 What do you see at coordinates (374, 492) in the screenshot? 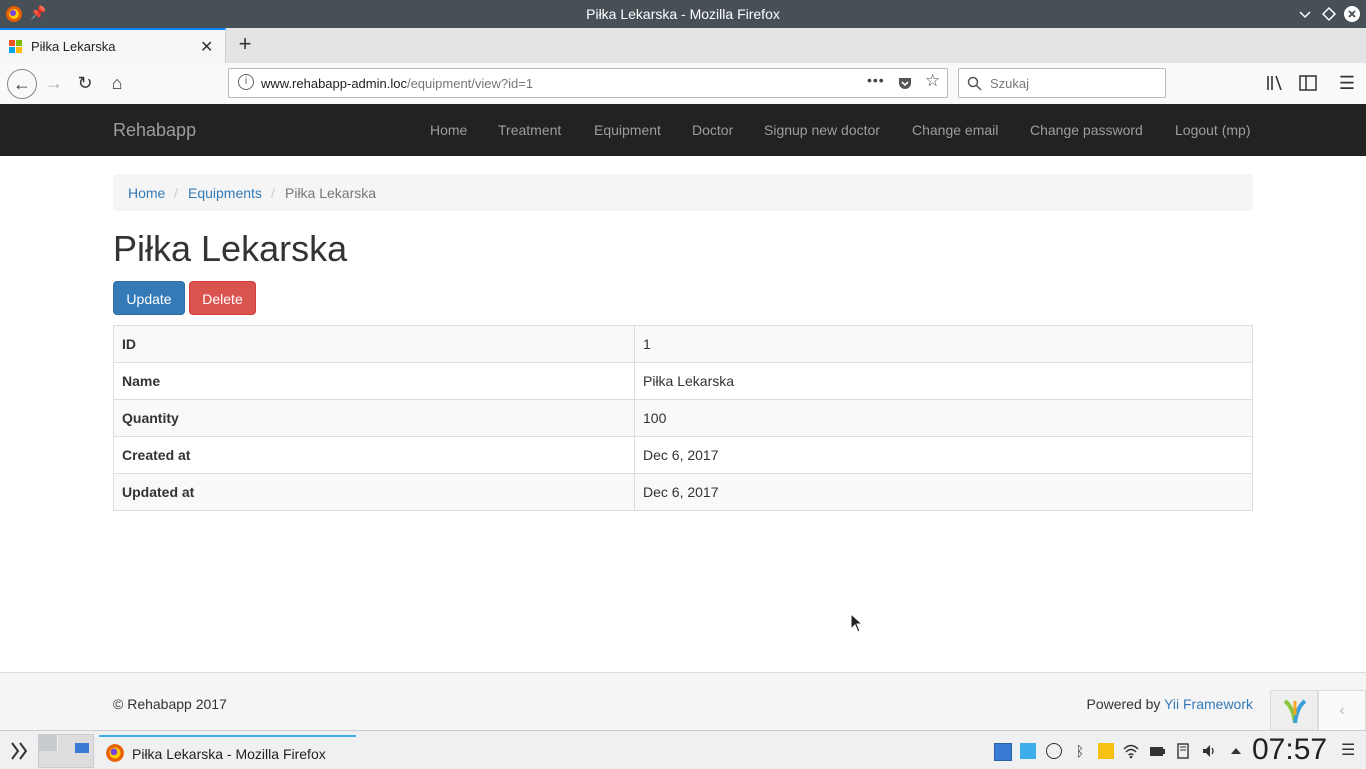
I see `detail-label: Updated at` at bounding box center [374, 492].